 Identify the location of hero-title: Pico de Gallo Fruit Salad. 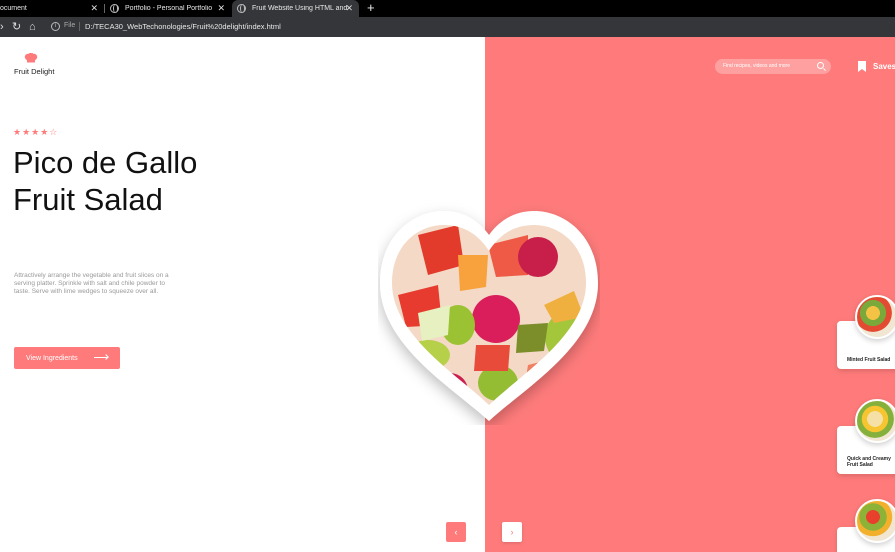
(105, 181).